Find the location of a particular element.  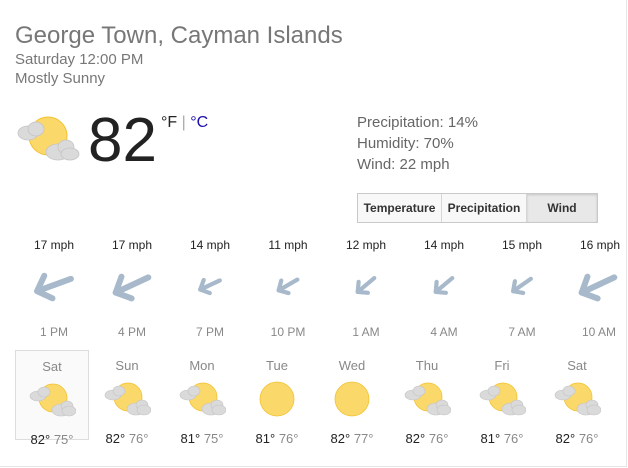

wind-stat: Wind: 22 mph is located at coordinates (403, 164).